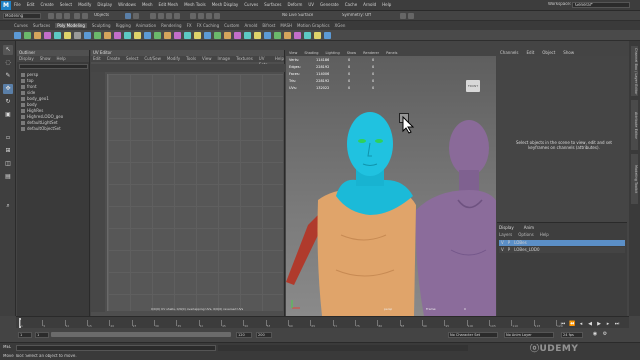  Describe the element at coordinates (8, 206) in the screenshot. I see `zoom-icon: ⌕` at that location.